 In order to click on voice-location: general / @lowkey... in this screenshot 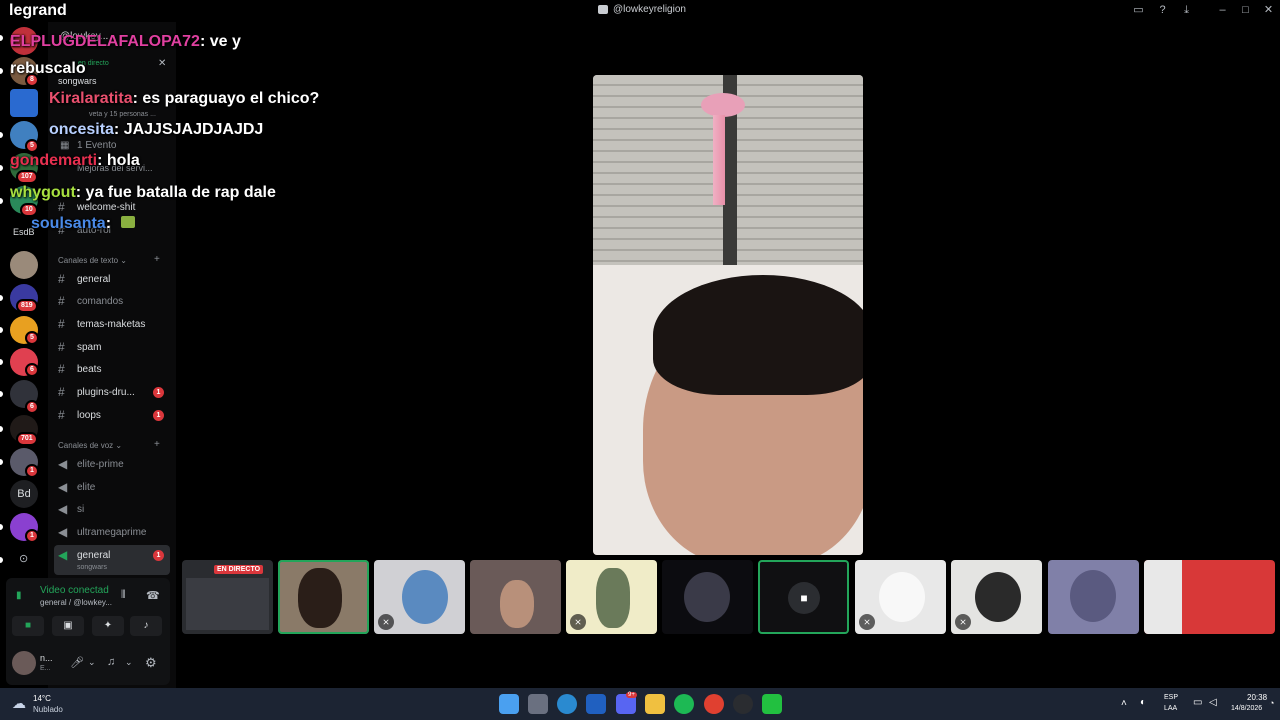, I will do `click(76, 602)`.